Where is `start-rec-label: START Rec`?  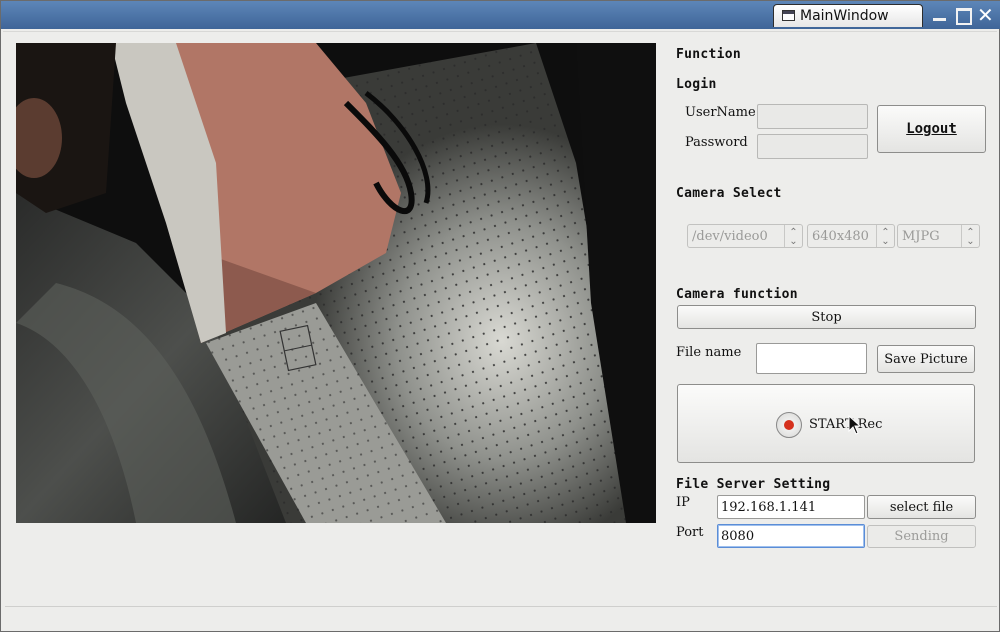 start-rec-label: START Rec is located at coordinates (846, 424).